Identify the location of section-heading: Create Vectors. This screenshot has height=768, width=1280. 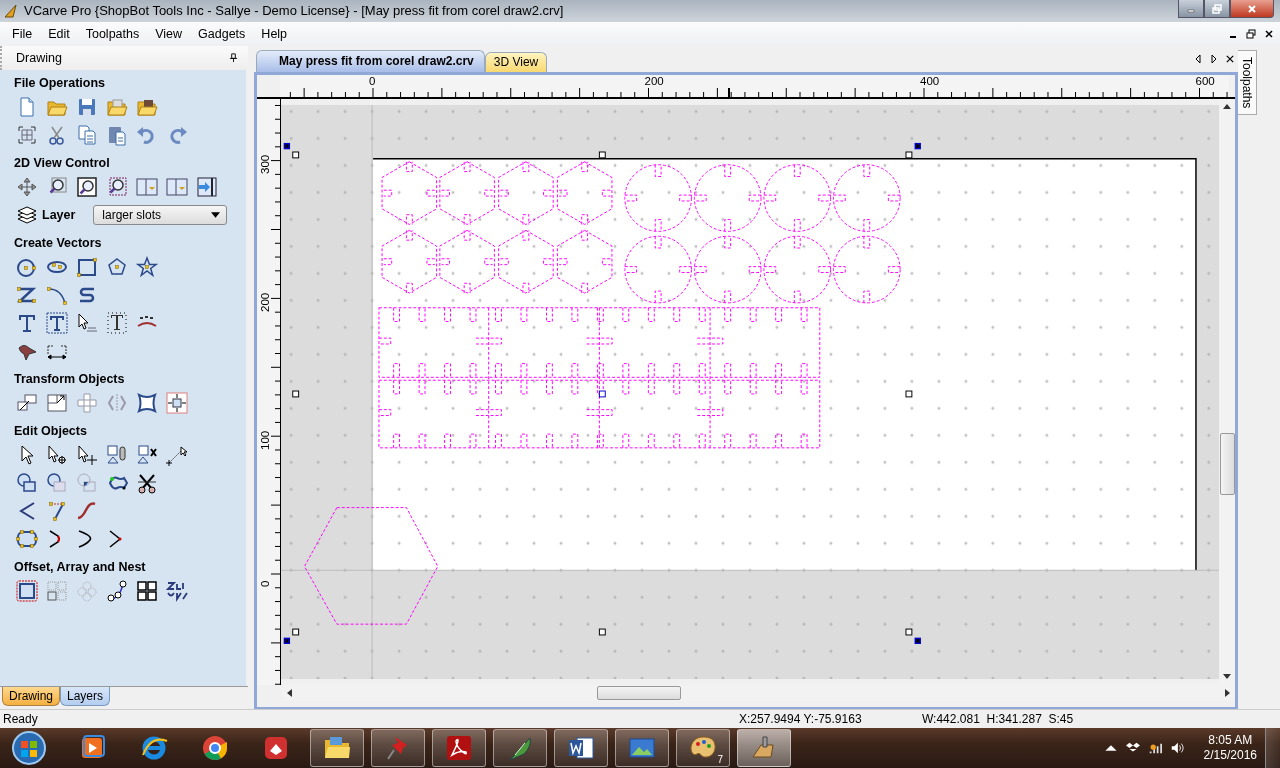
(58, 242).